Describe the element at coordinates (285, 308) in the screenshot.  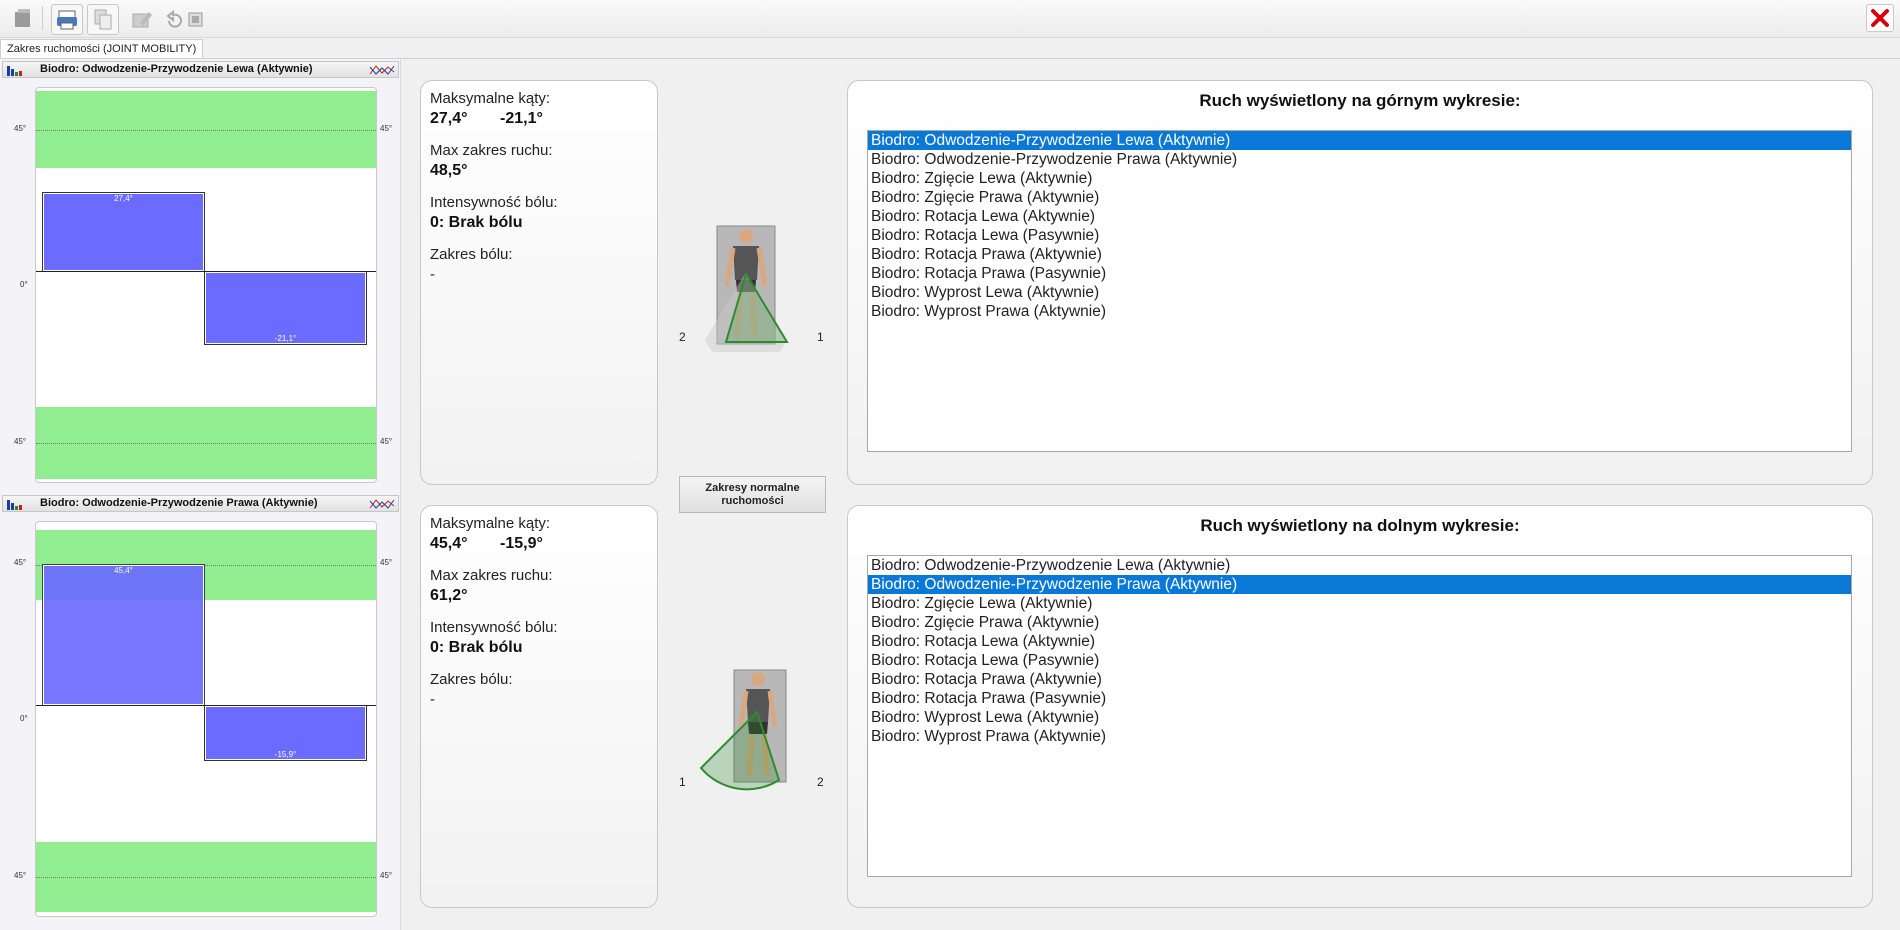
I see `chart-bar: -21,1°` at that location.